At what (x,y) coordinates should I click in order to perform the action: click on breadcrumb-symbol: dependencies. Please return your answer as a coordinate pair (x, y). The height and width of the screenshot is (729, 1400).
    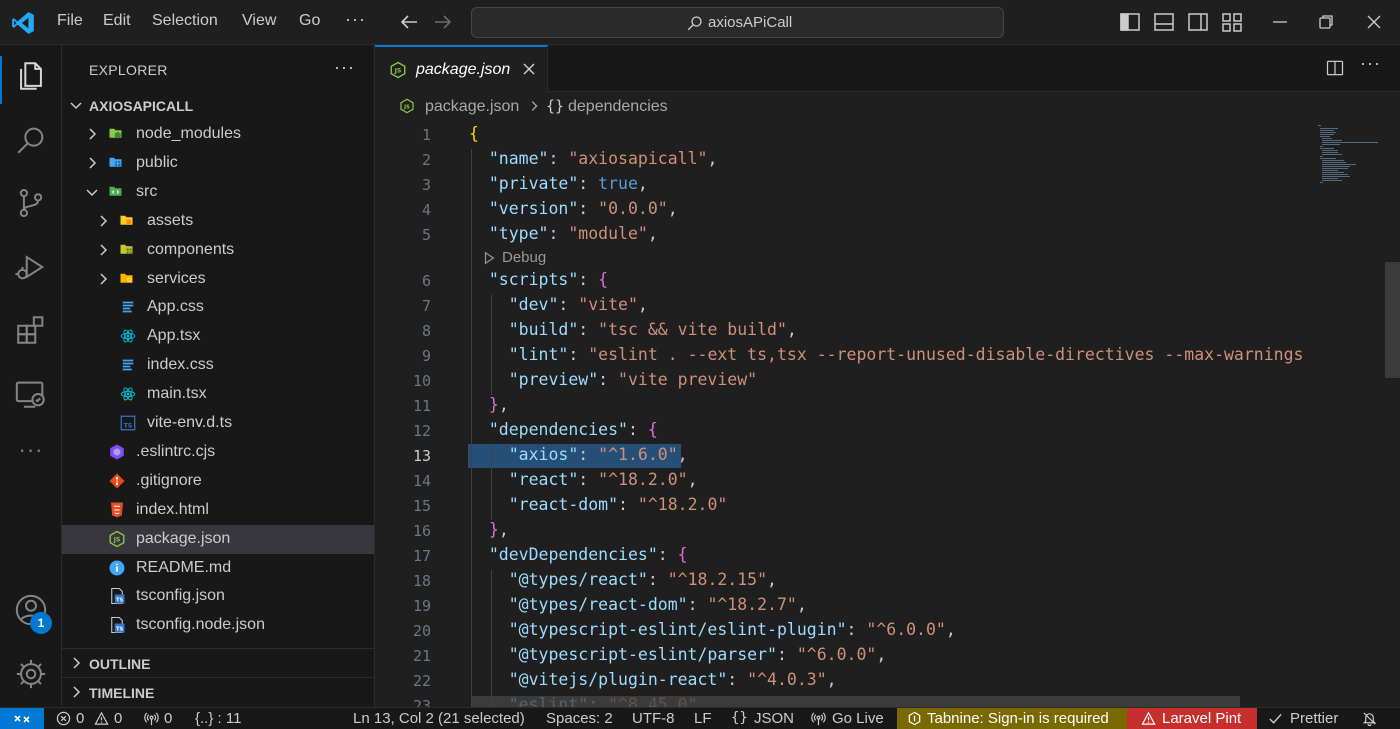
    Looking at the image, I should click on (618, 107).